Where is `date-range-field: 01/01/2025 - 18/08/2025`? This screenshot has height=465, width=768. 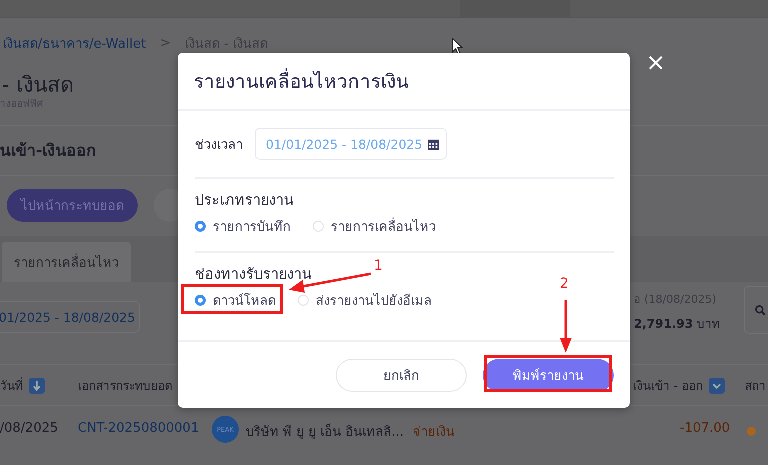 date-range-field: 01/01/2025 - 18/08/2025 is located at coordinates (351, 144).